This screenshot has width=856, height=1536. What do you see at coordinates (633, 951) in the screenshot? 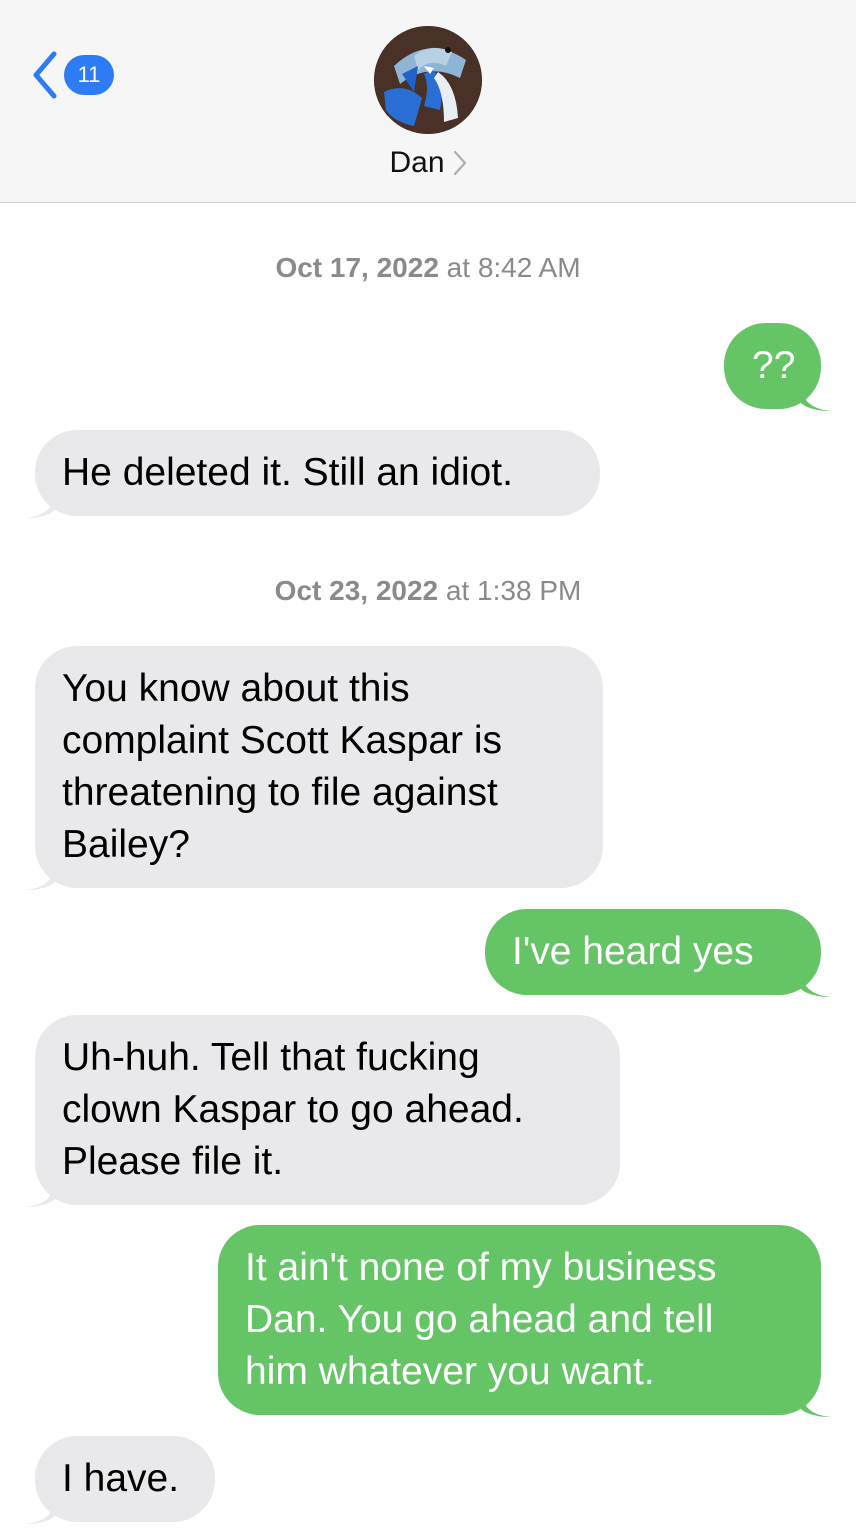
I see `message-text: I've heard yes` at bounding box center [633, 951].